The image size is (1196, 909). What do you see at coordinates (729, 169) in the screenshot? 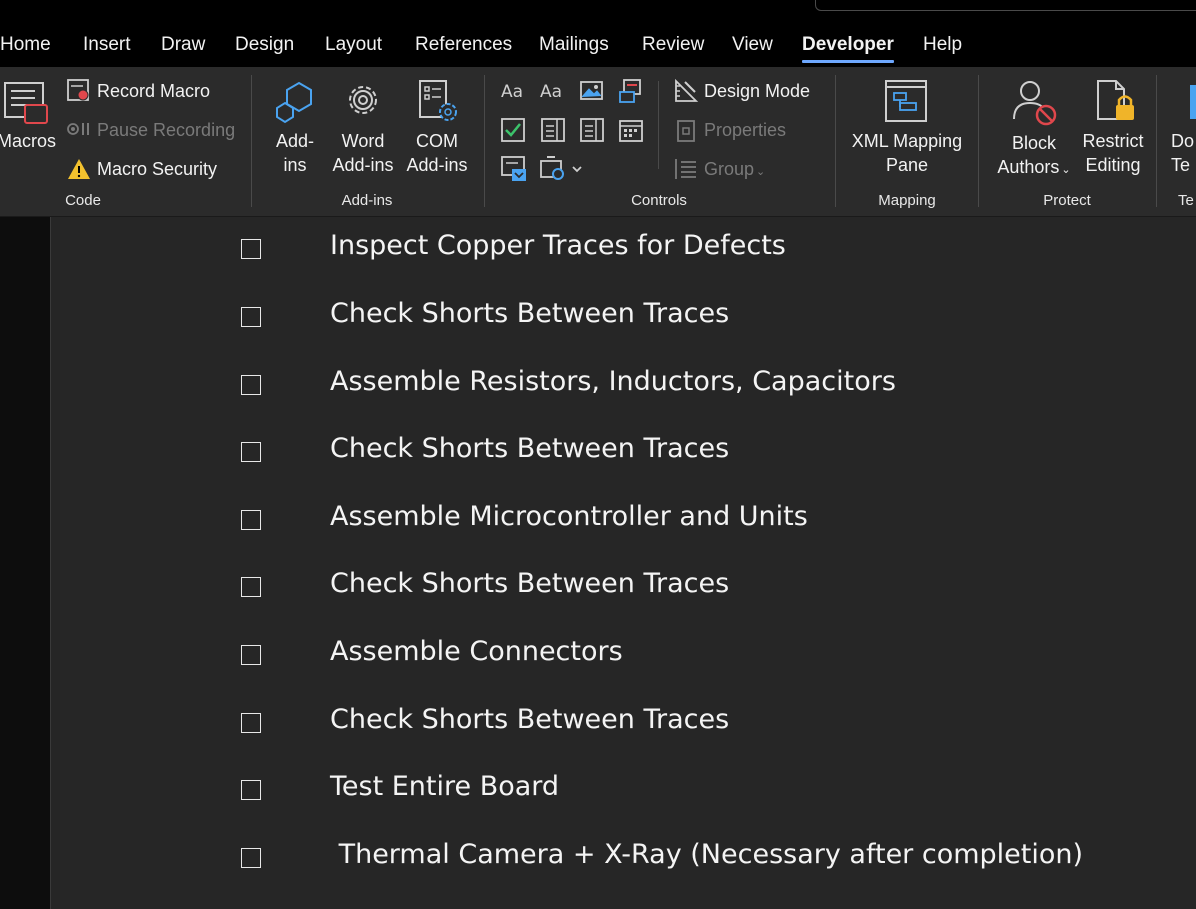
I see `group-label-text: Group` at bounding box center [729, 169].